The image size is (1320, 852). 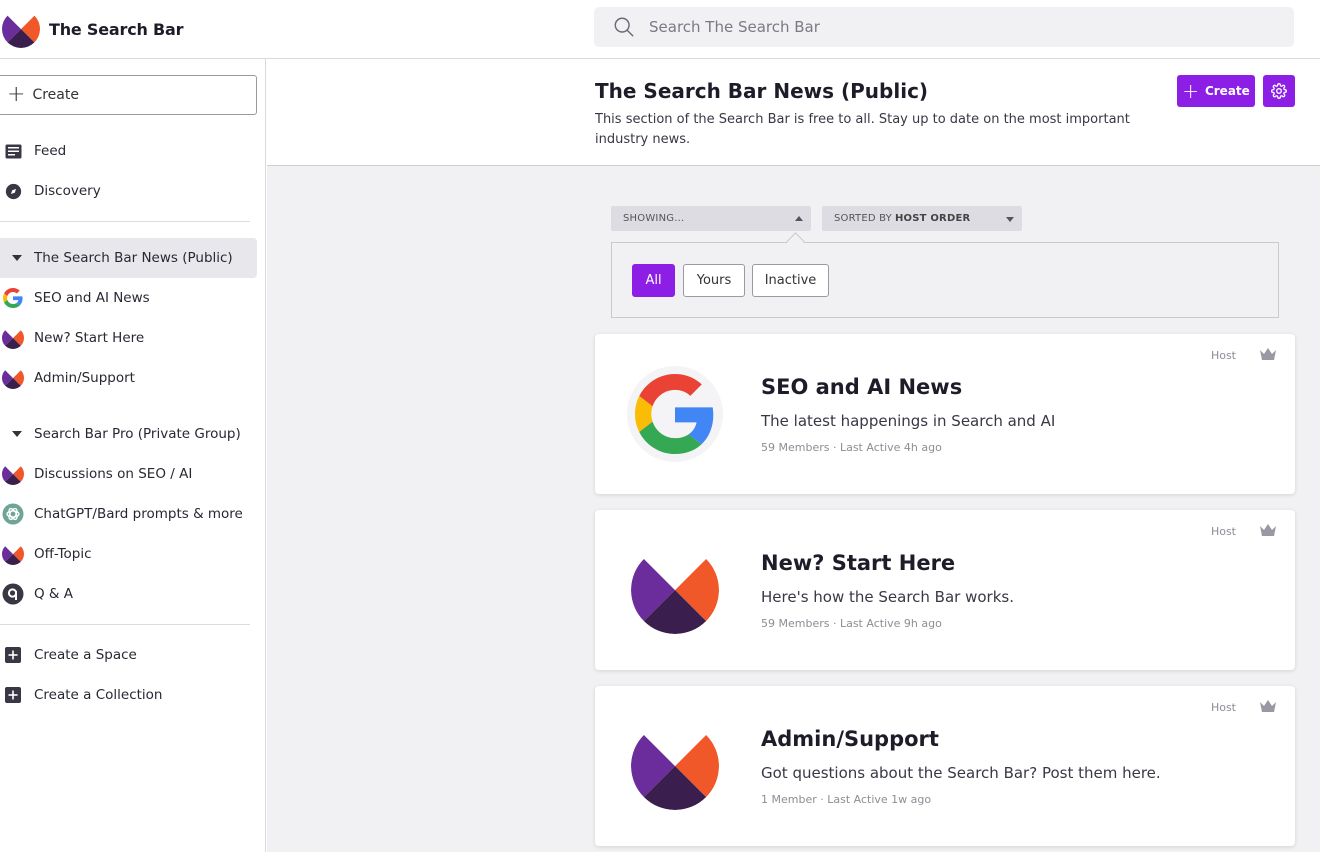 What do you see at coordinates (846, 799) in the screenshot?
I see `space-card-meta: 1 Member · Last Active 1w ago` at bounding box center [846, 799].